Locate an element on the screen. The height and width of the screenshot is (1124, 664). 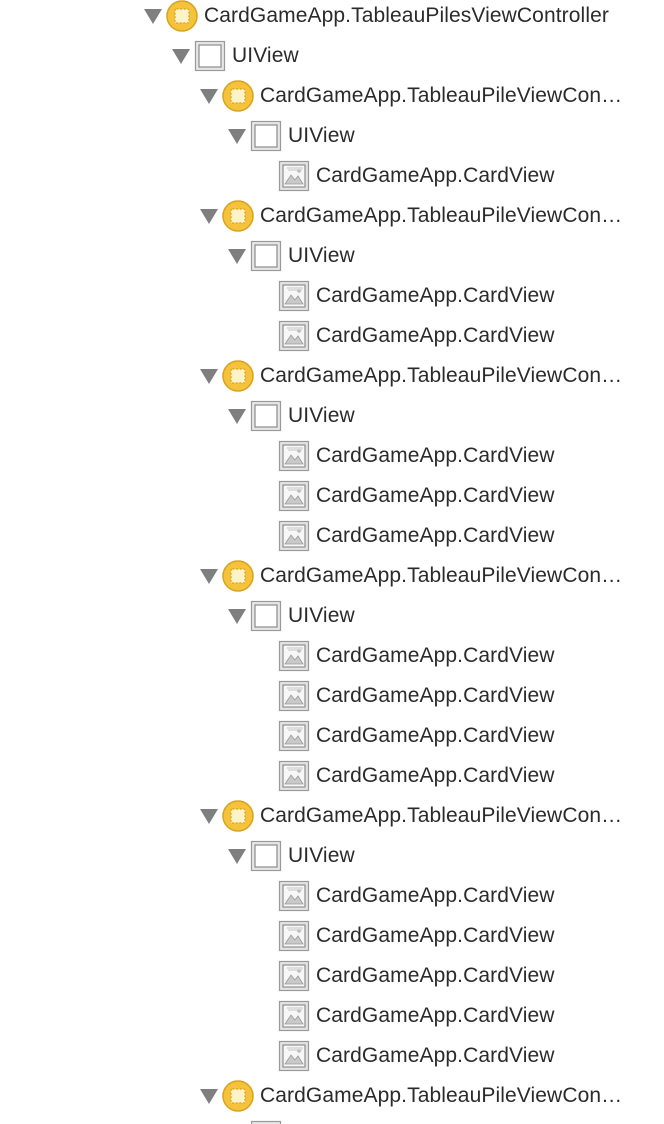
outline-row-label: CardGameApp.TableauPilesViewController is located at coordinates (406, 15).